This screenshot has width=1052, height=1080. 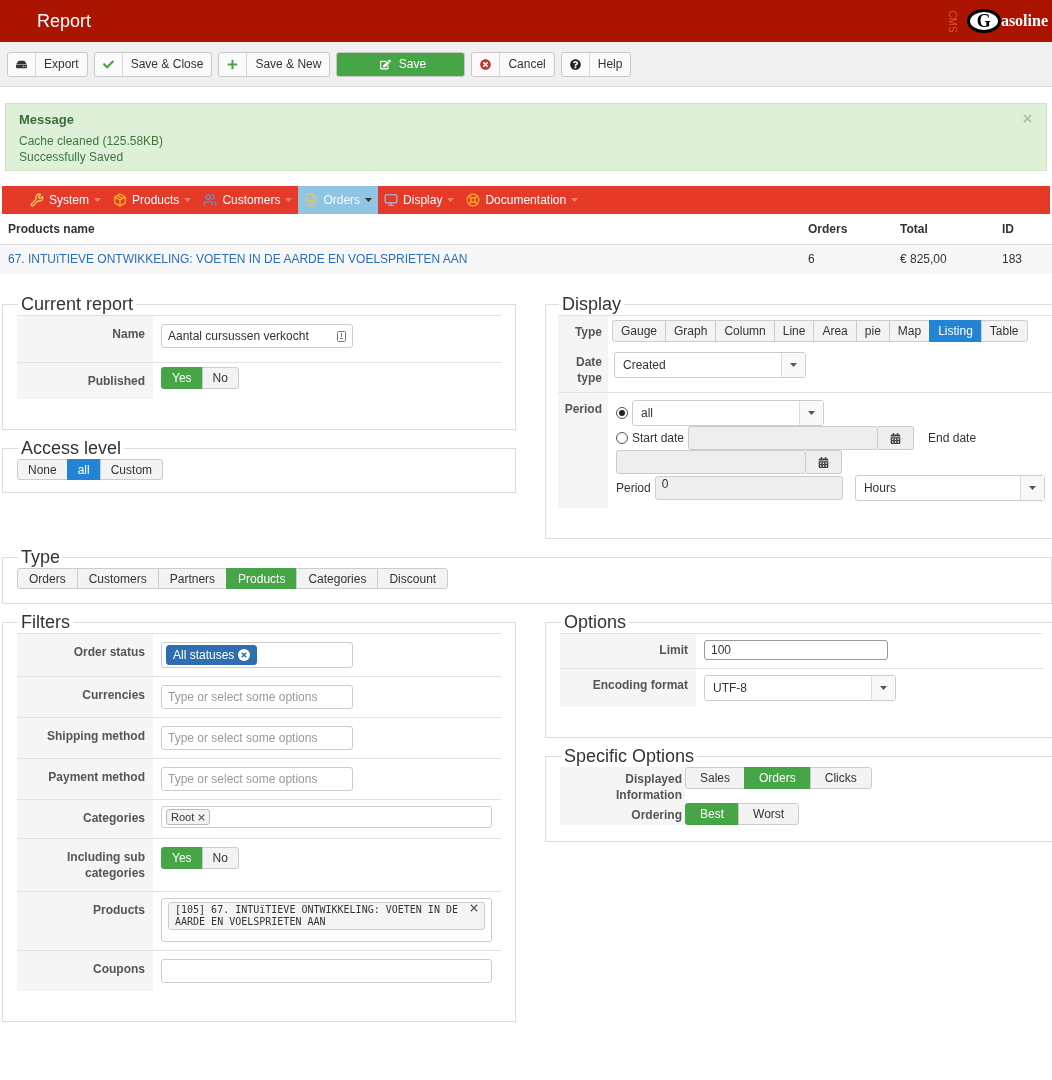 I want to click on field-label: Currencies, so click(x=85, y=697).